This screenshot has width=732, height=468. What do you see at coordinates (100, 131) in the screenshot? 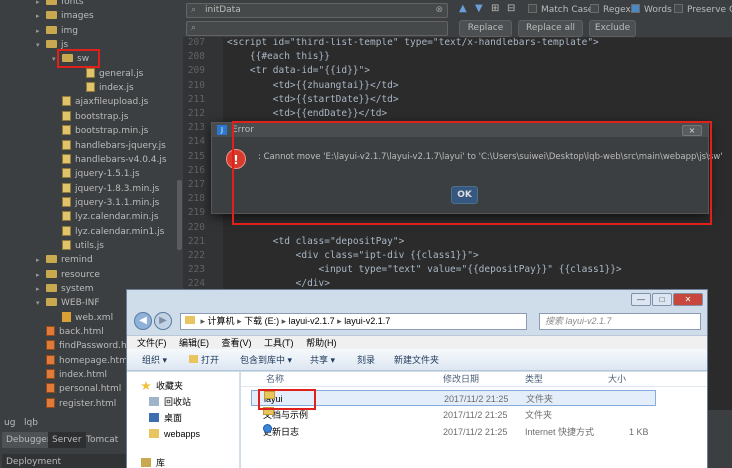
I see `tree-item: bootstrap.min.js` at bounding box center [100, 131].